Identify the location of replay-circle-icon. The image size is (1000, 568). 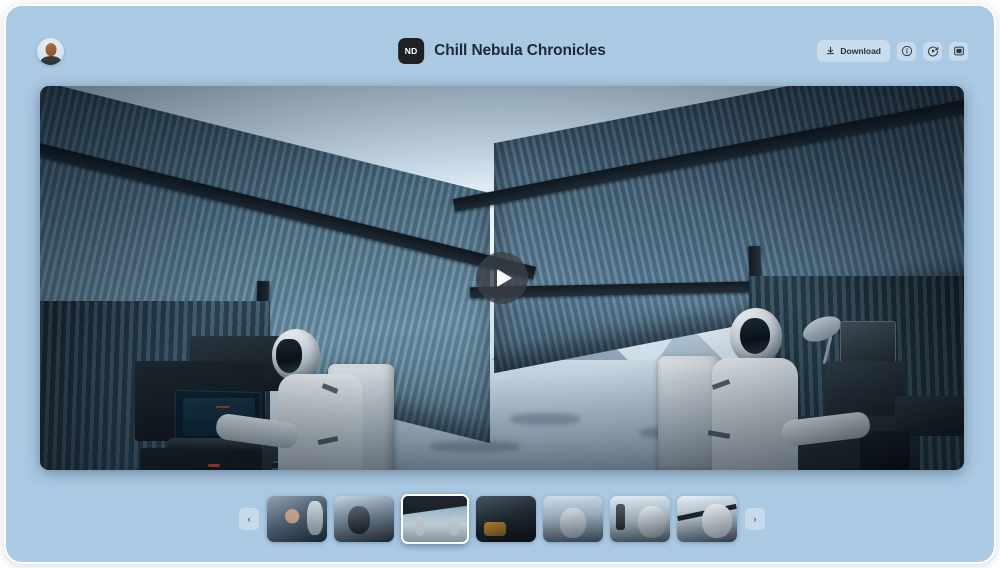
(932, 51).